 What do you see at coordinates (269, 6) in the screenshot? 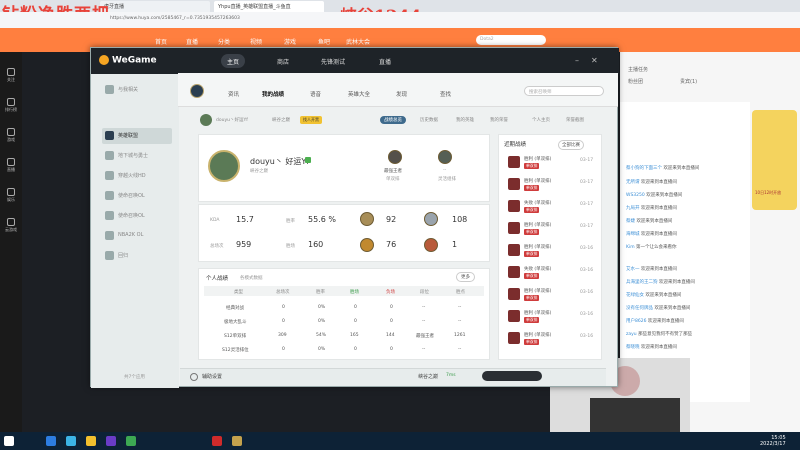
I see `browser-tab-active: Yhpu直播_英雄联盟直播_斗鱼直` at bounding box center [269, 6].